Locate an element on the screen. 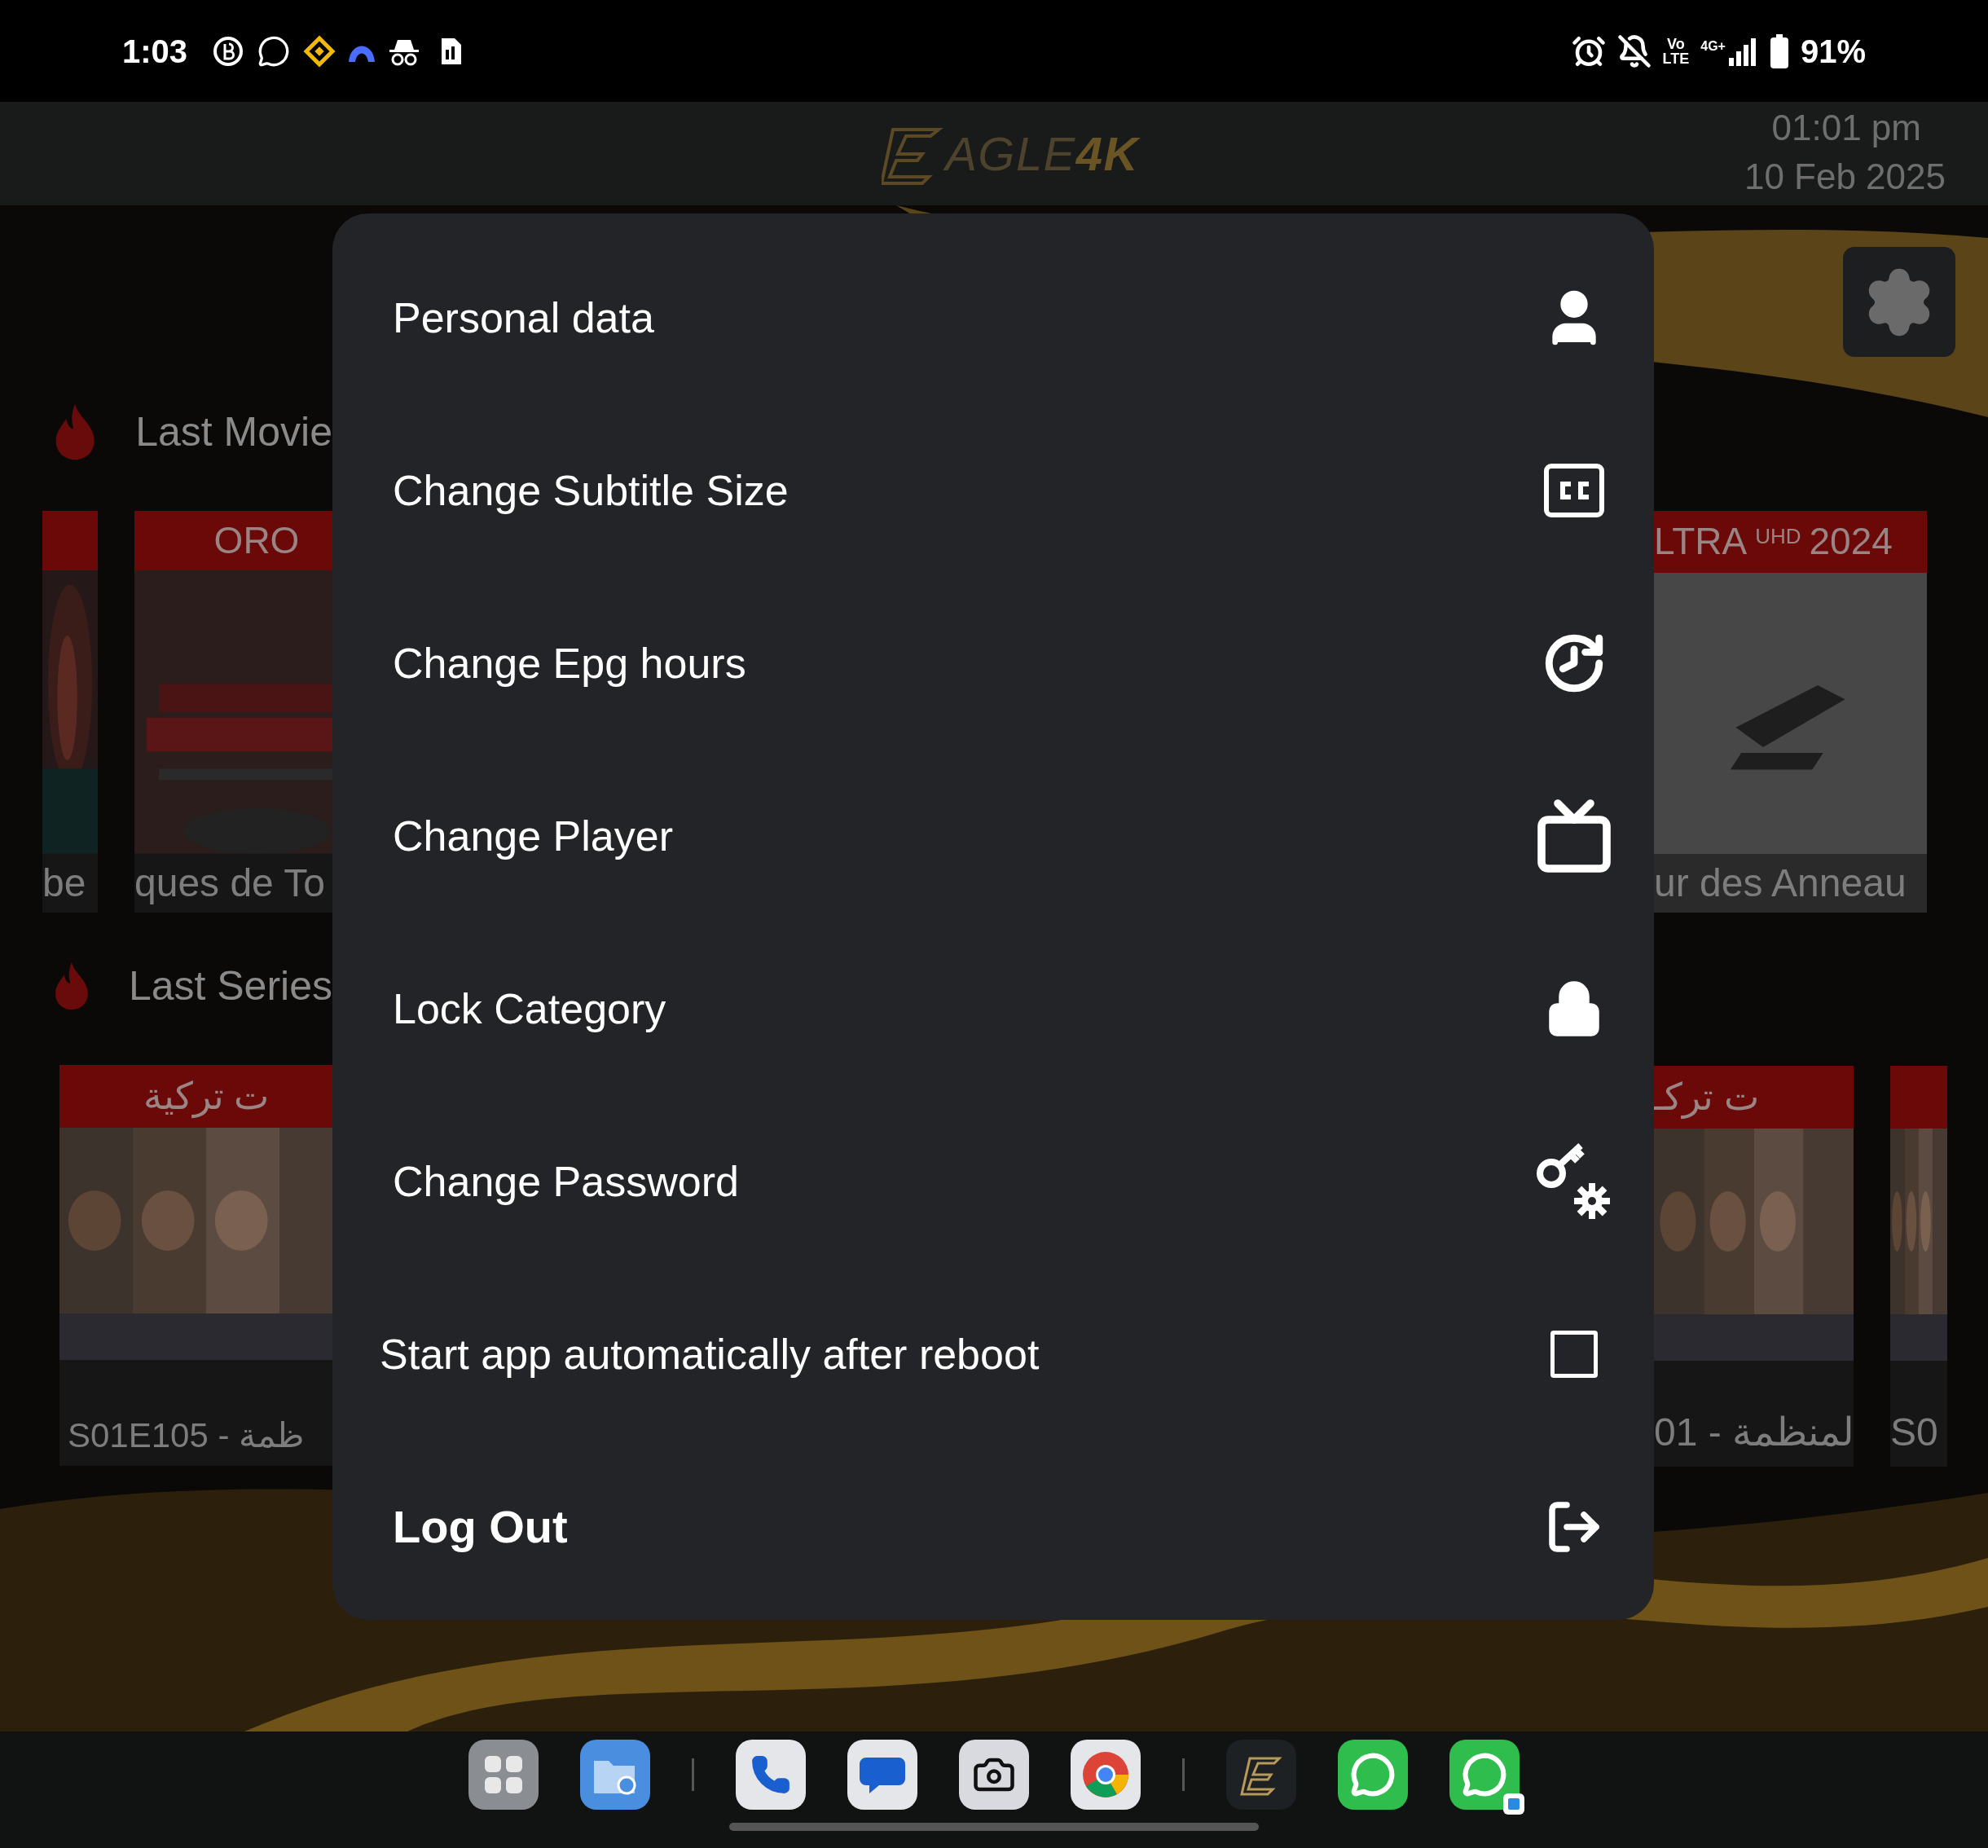 This screenshot has height=1848, width=1988. folder-clock-icon is located at coordinates (615, 1775).